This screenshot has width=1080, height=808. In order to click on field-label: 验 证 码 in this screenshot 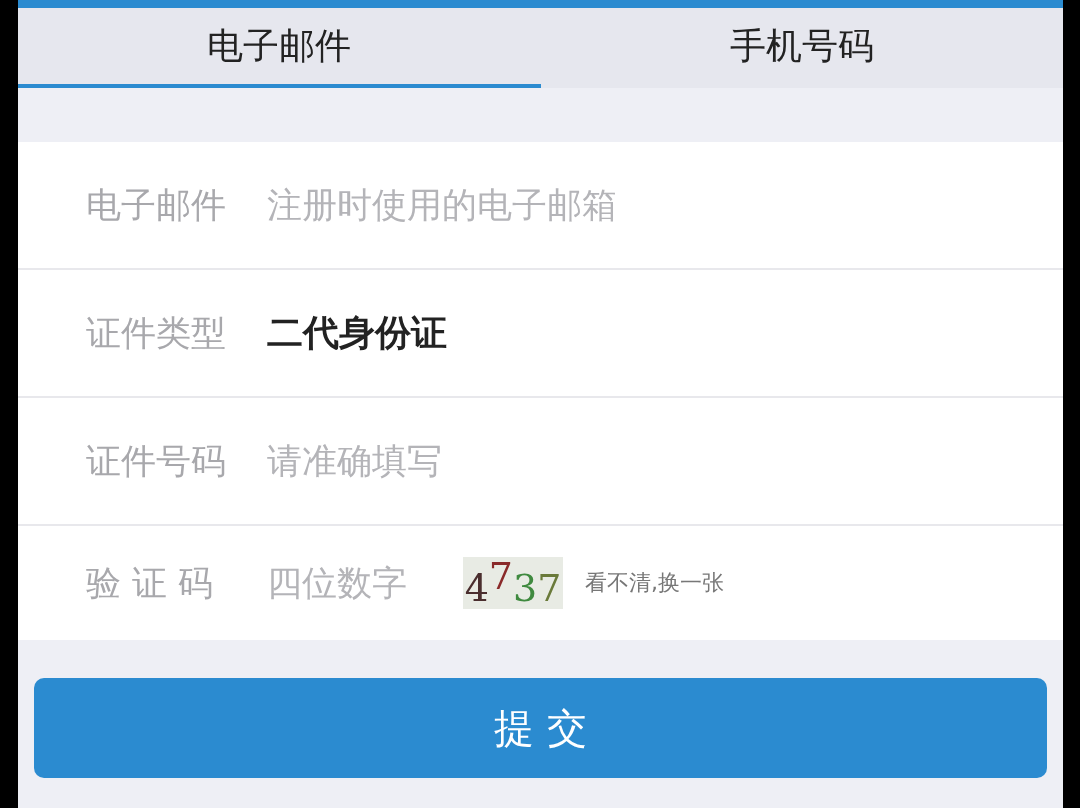, I will do `click(150, 583)`.